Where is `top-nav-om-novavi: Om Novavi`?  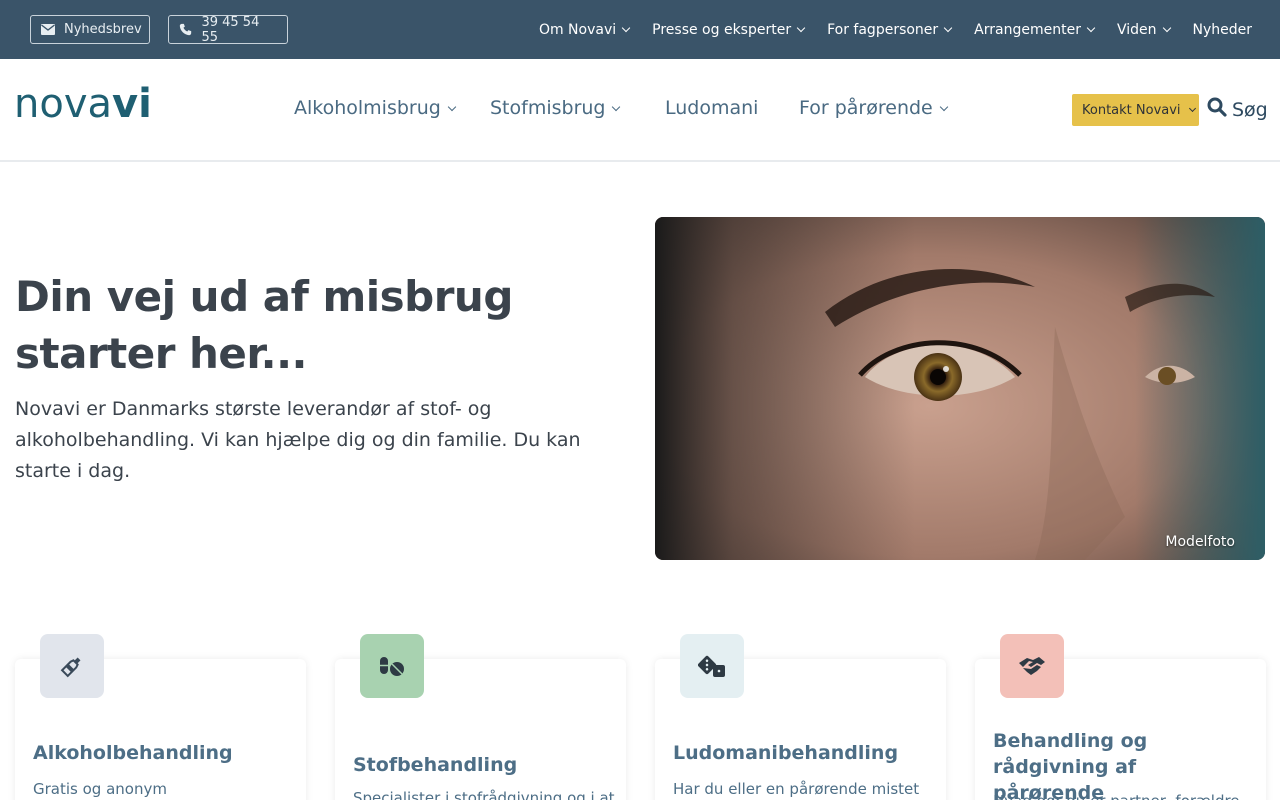 top-nav-om-novavi: Om Novavi is located at coordinates (585, 30).